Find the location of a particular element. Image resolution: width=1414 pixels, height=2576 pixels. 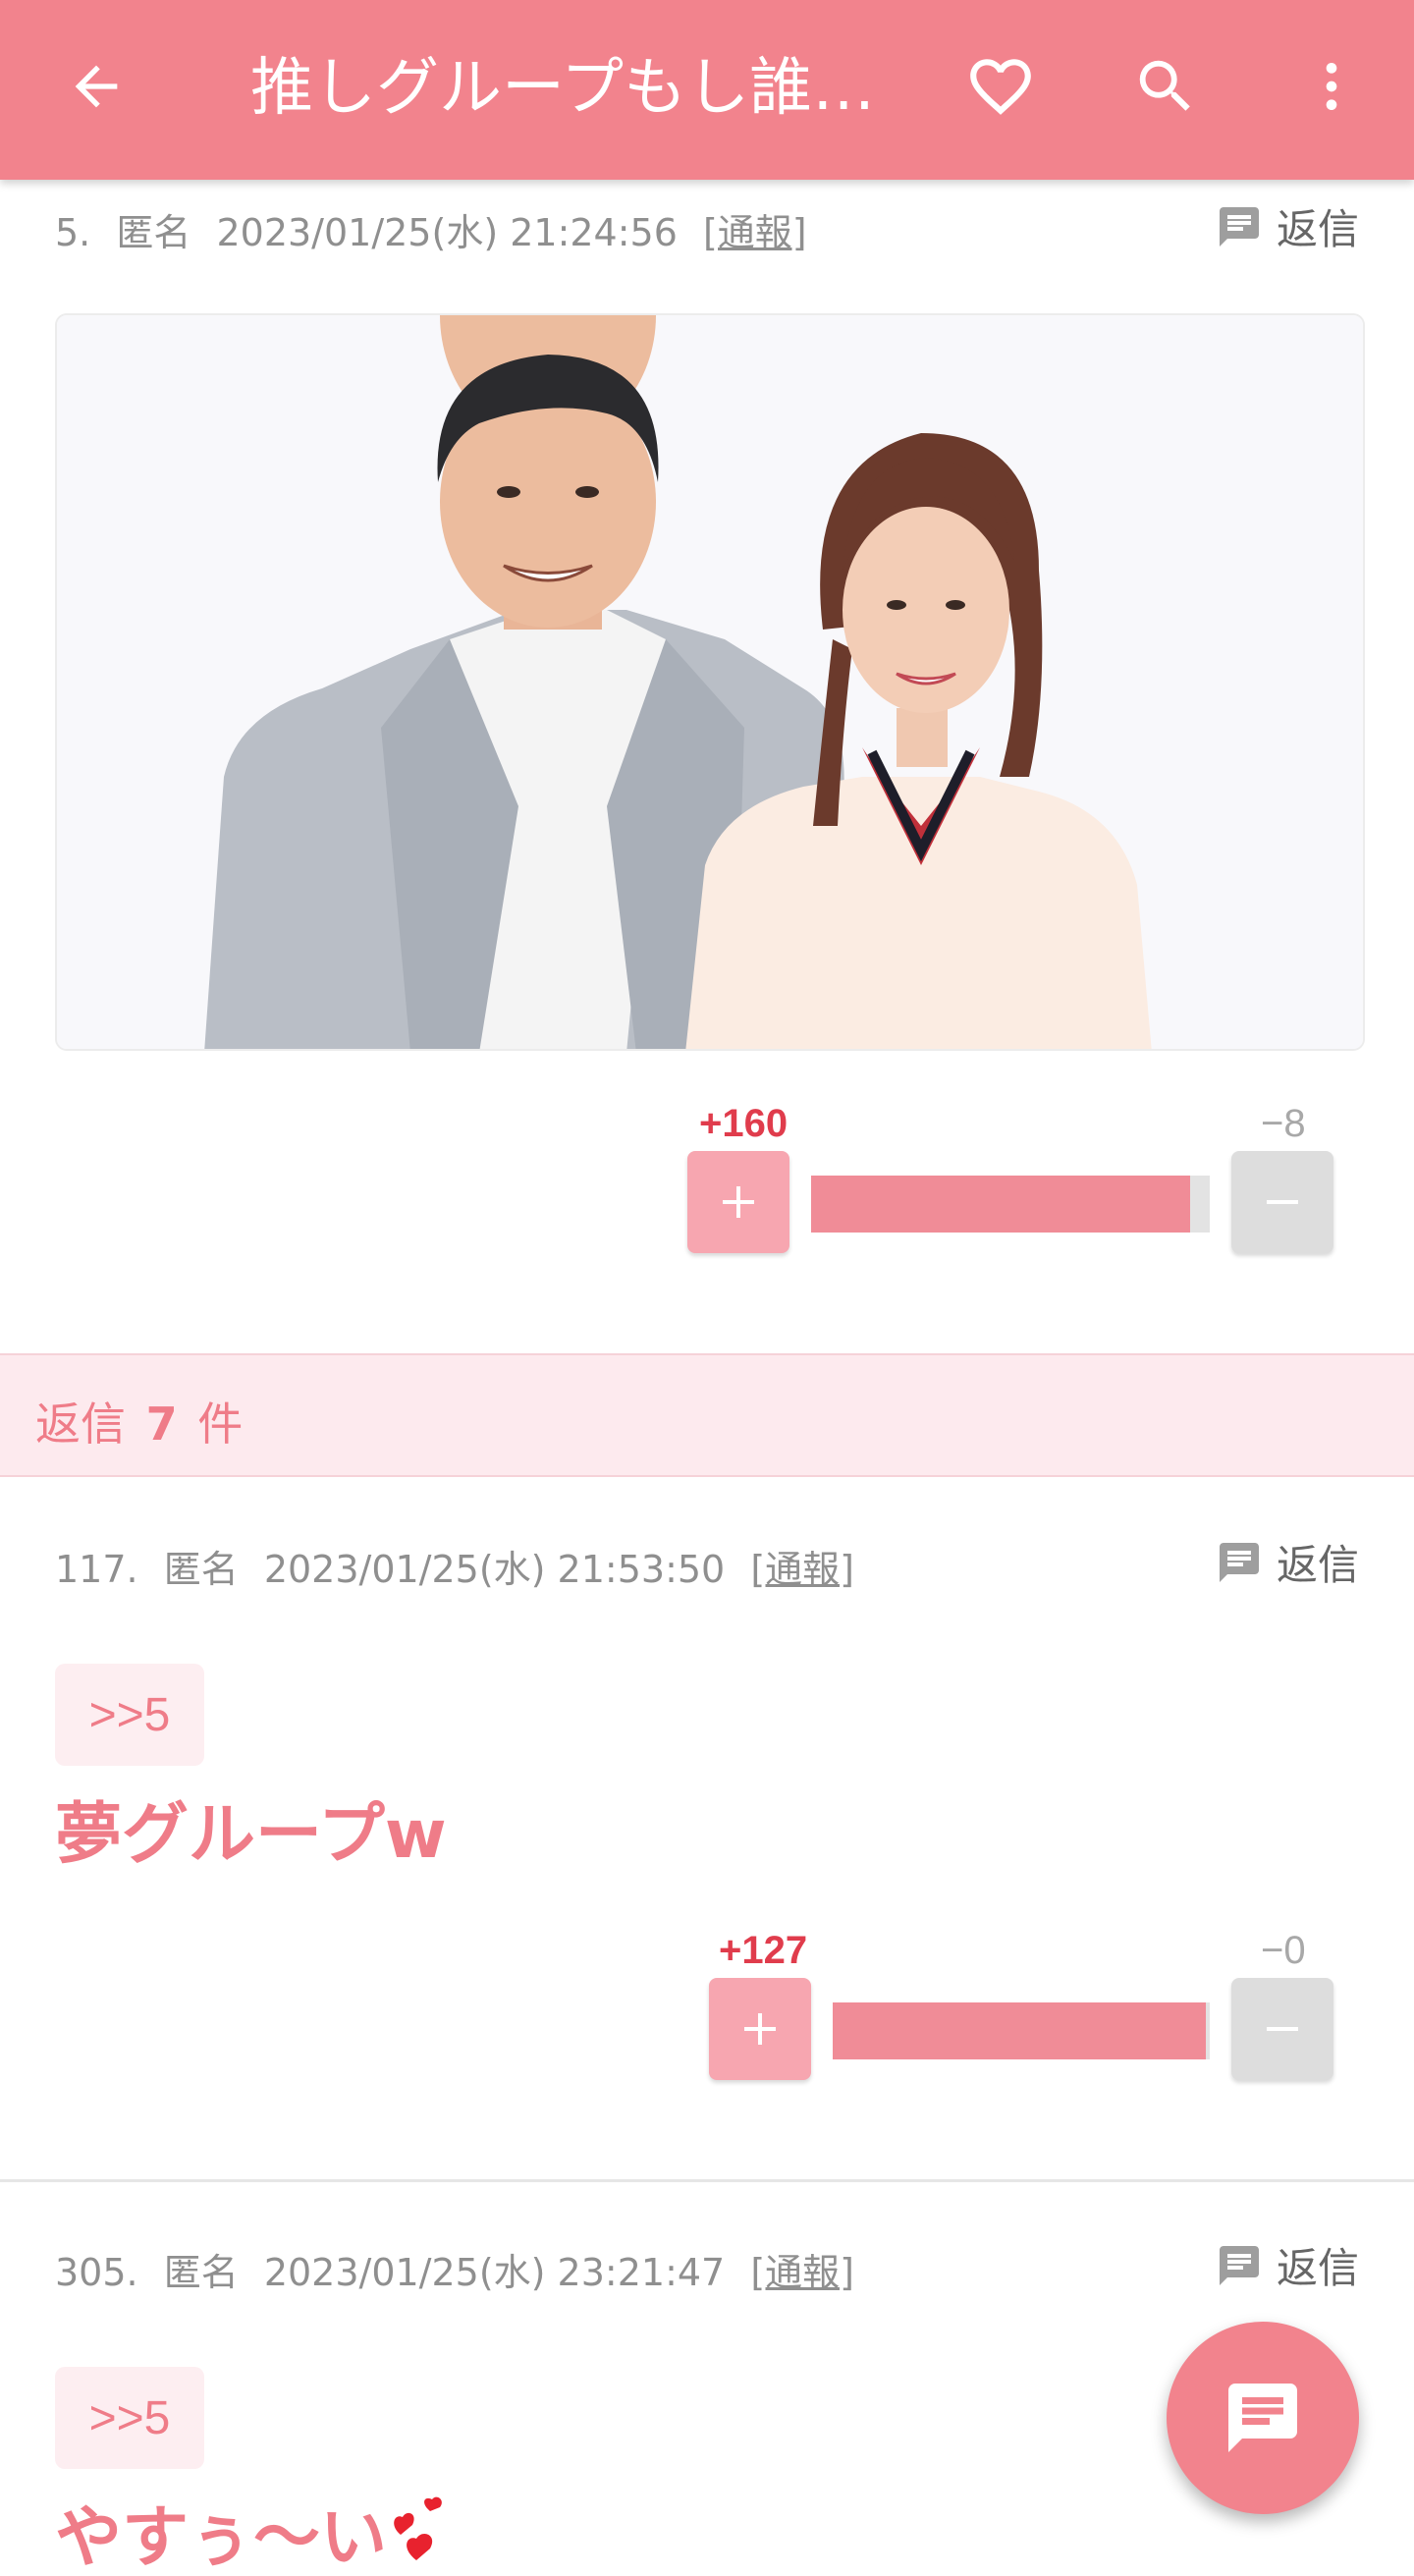

back-button is located at coordinates (96, 86).